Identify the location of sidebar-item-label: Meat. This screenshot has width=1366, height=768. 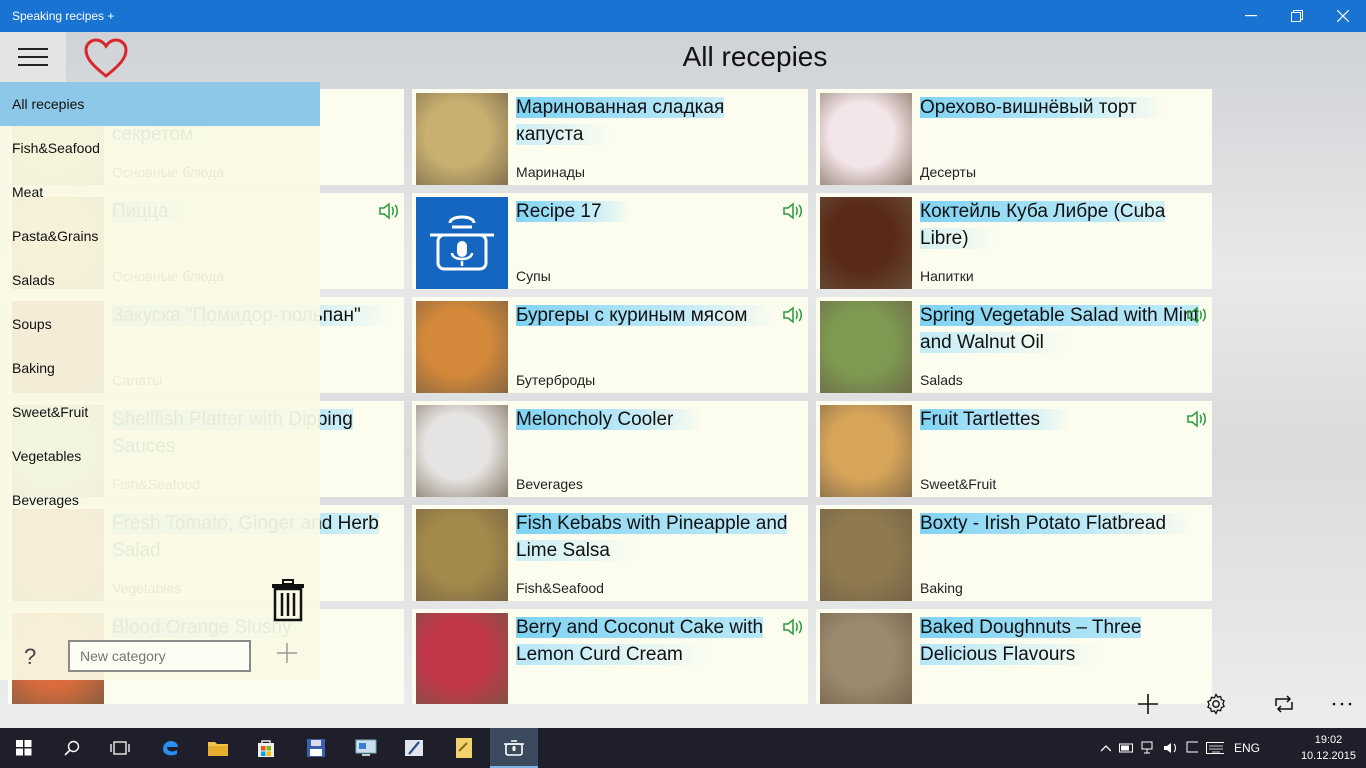
(28, 192).